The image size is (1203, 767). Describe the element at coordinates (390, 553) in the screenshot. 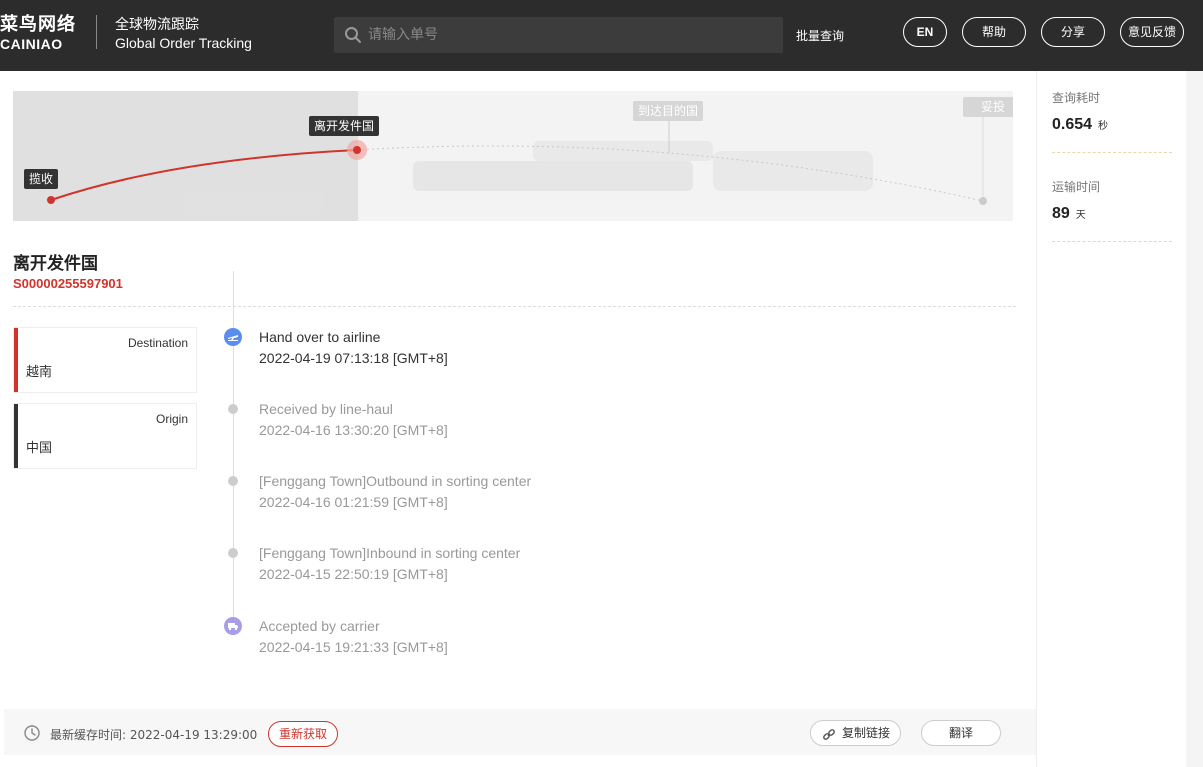

I see `event-desc: [Fenggang Town]Inbound in sorting center` at that location.